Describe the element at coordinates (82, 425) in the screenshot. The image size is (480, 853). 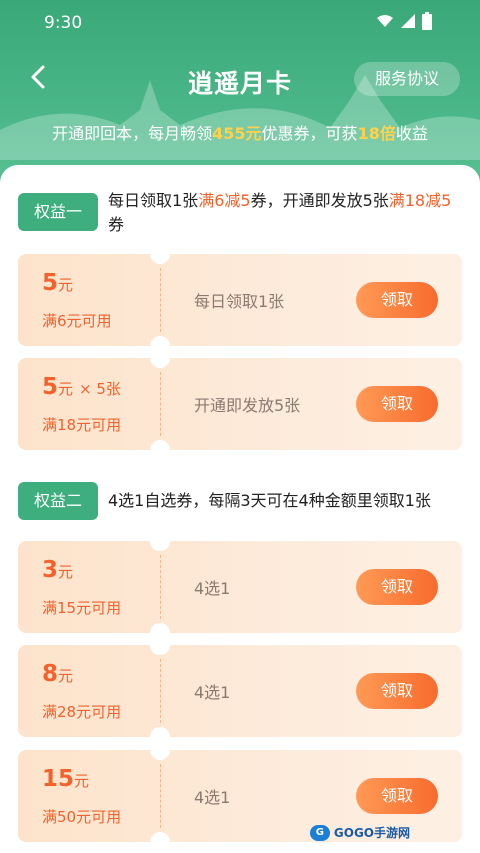
I see `coupon-condition: 满18元可用` at that location.